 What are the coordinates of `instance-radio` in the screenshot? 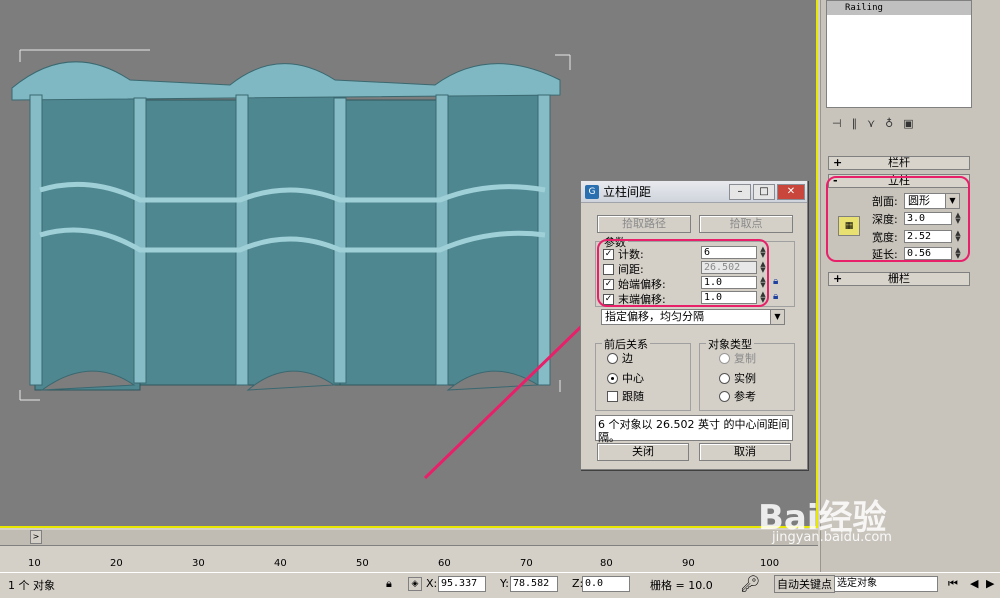 It's located at (724, 378).